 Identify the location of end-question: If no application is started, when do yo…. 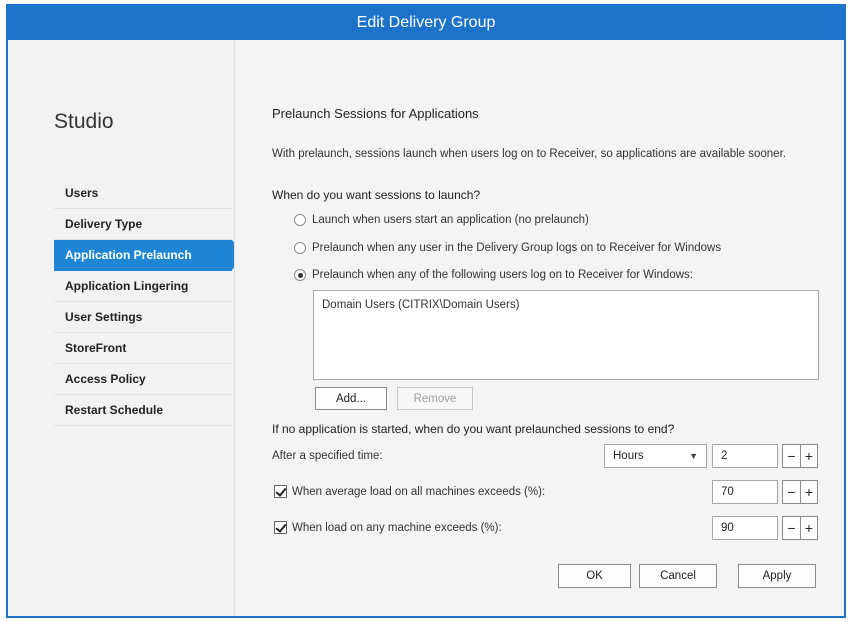
(473, 429).